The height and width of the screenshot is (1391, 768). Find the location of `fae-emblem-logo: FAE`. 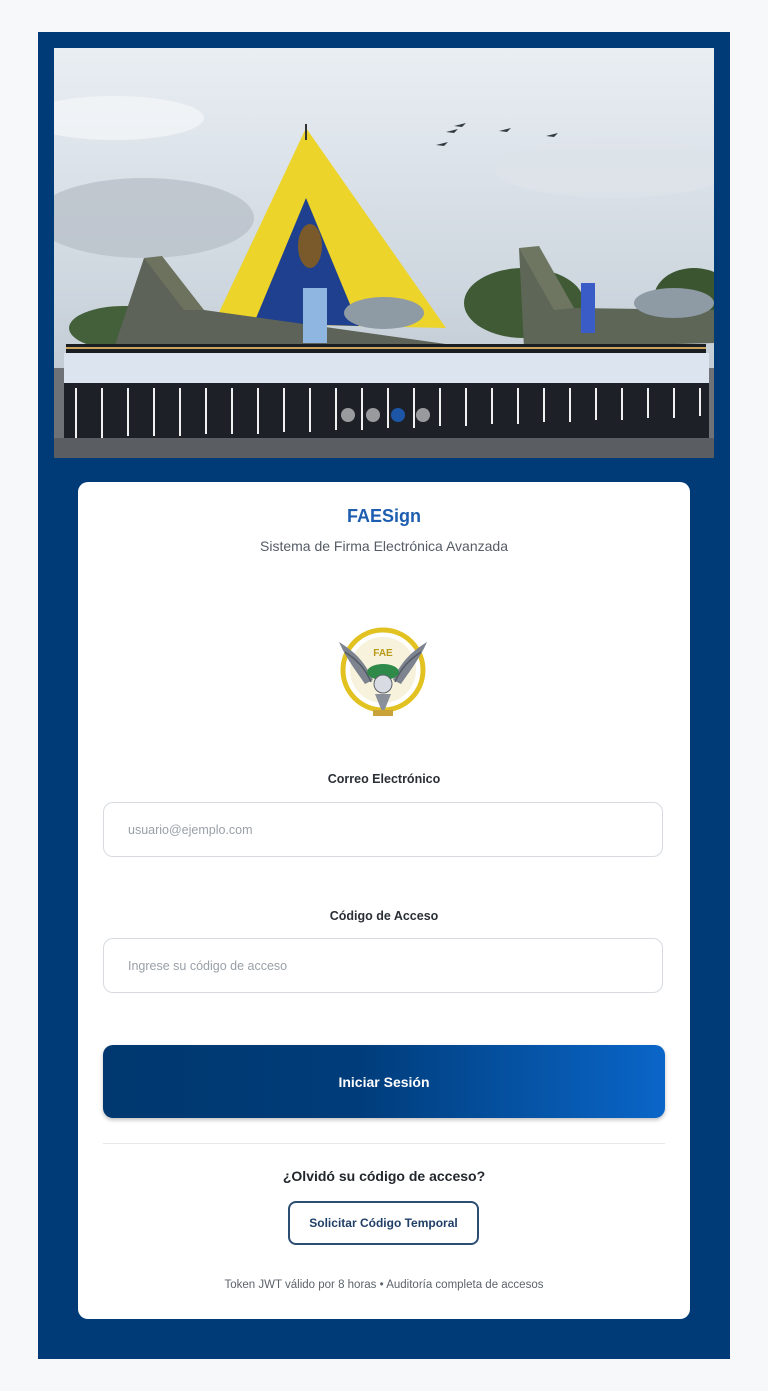

fae-emblem-logo: FAE is located at coordinates (383, 671).